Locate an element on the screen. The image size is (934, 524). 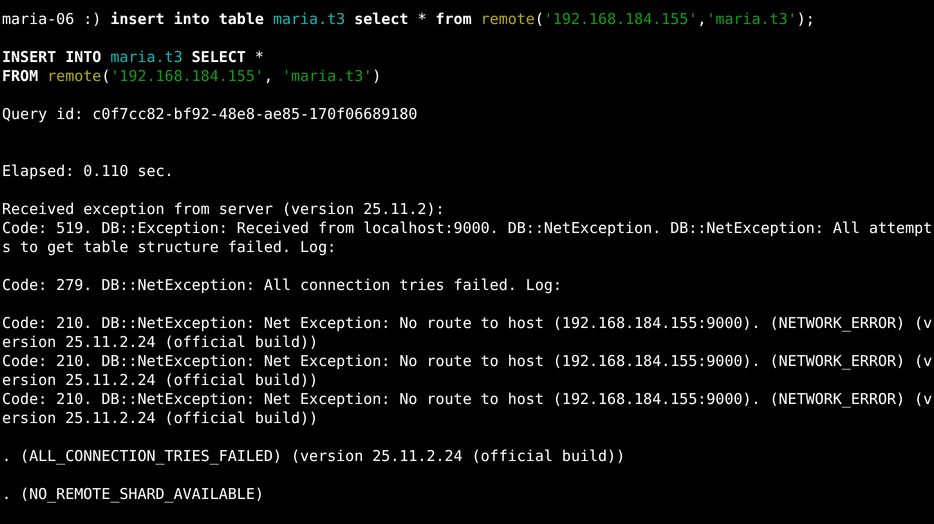
terminal-line: Code: 279. DB::NetException: All connection tries failed. Log: is located at coordinates (282, 285).